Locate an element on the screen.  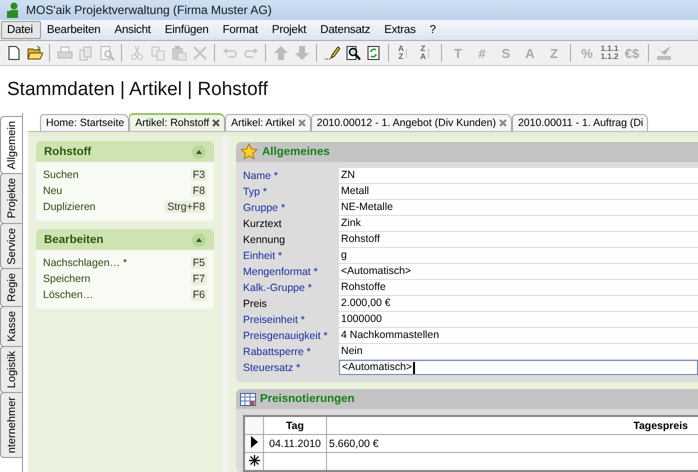
field-label: Preis is located at coordinates (255, 304).